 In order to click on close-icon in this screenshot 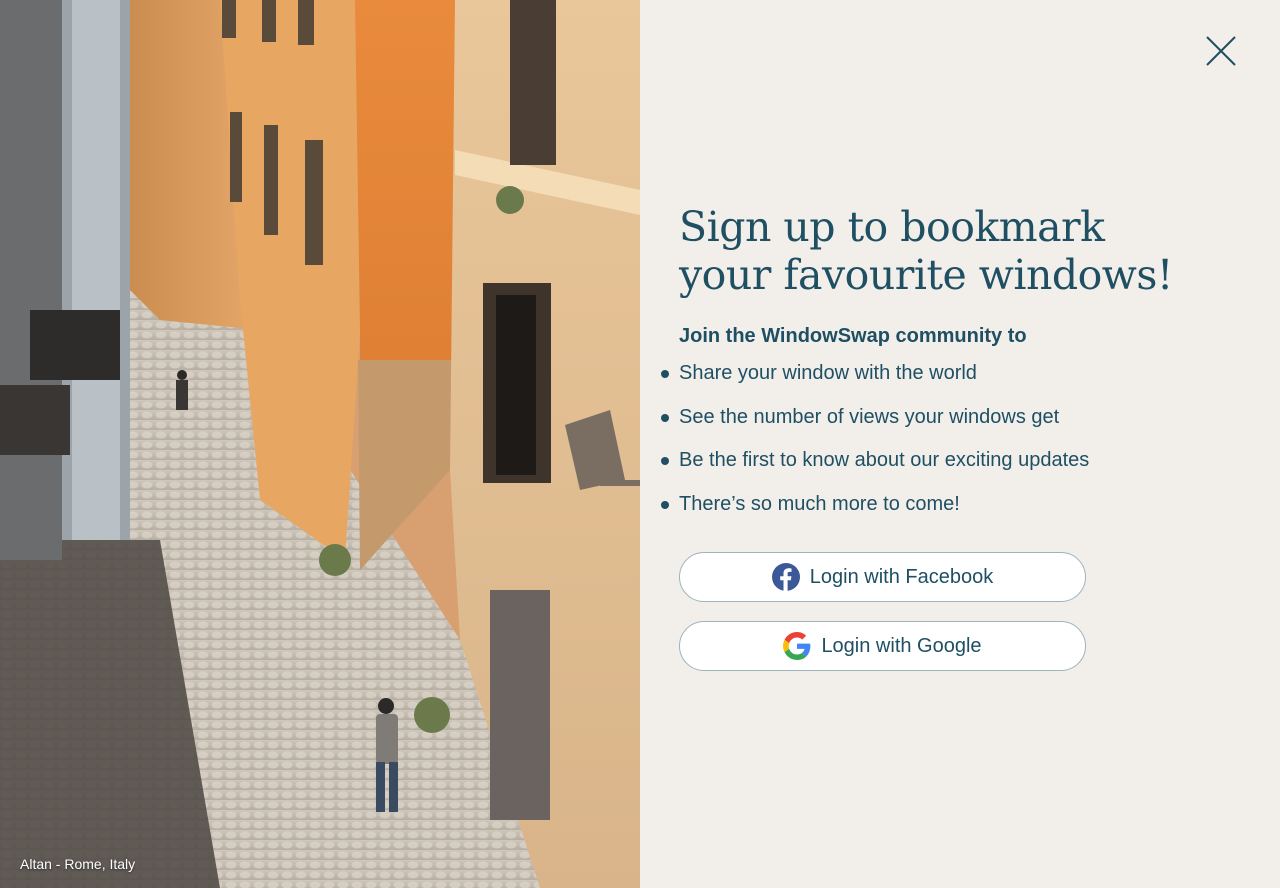, I will do `click(1221, 51)`.